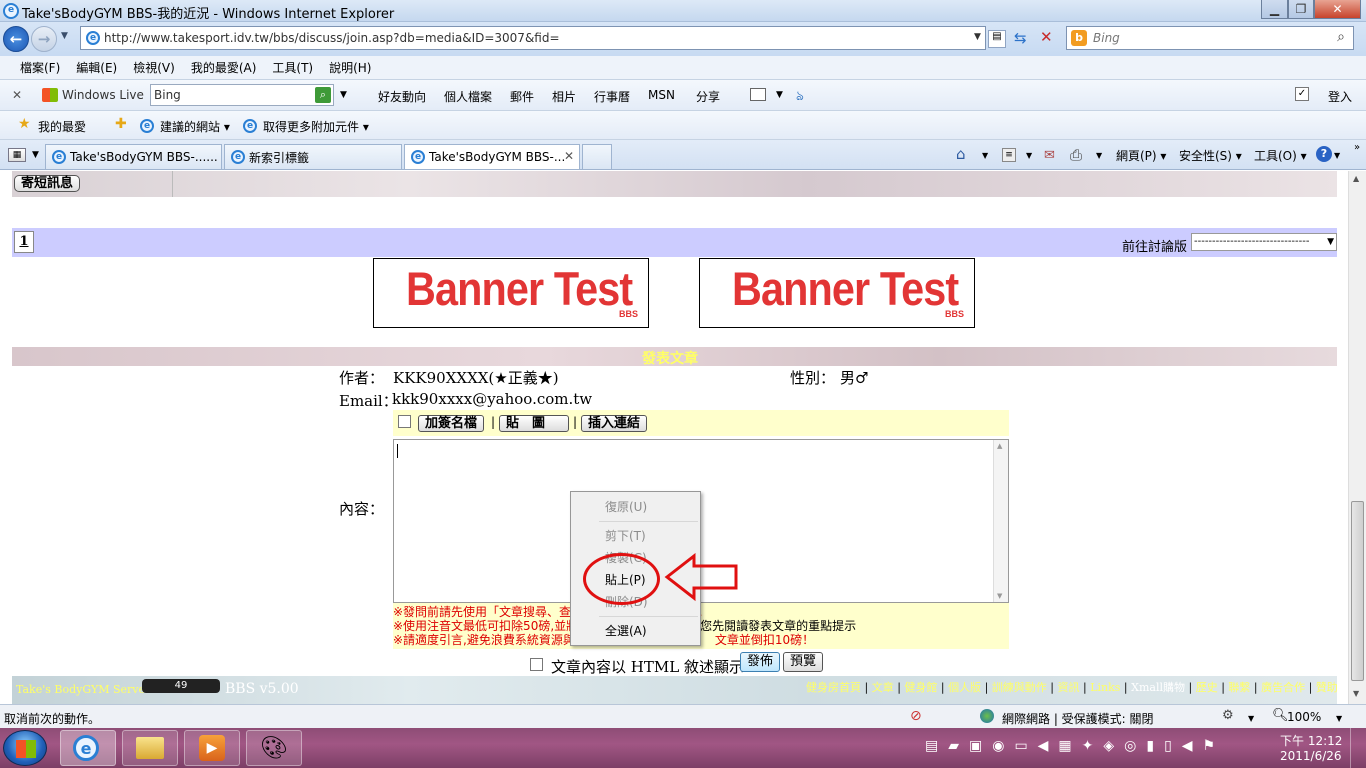 Image resolution: width=1366 pixels, height=768 pixels. Describe the element at coordinates (1158, 687) in the screenshot. I see `footer-link-xmall: Xmall購物` at that location.